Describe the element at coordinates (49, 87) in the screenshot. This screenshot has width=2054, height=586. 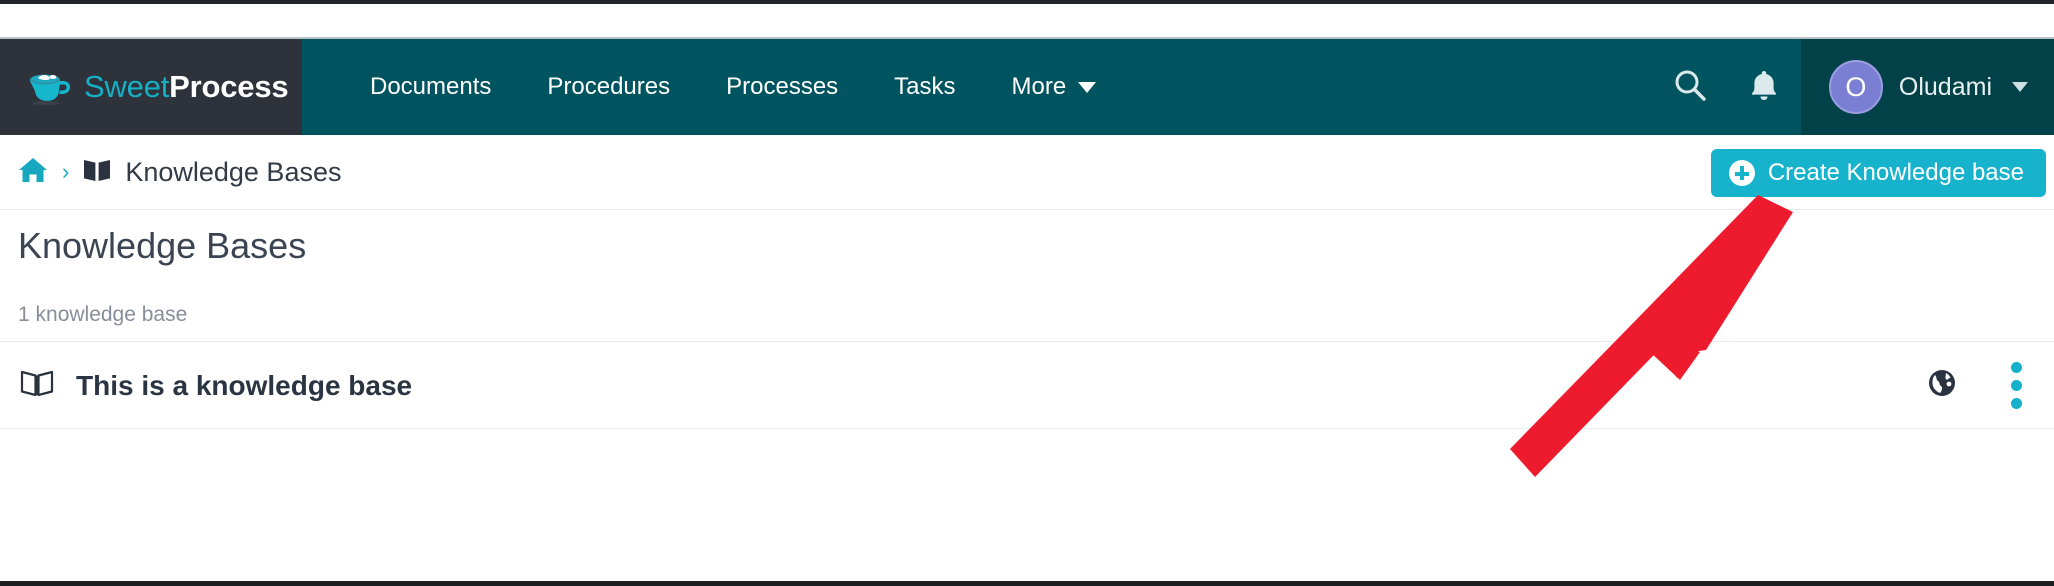
I see `coffee-cup-icon` at that location.